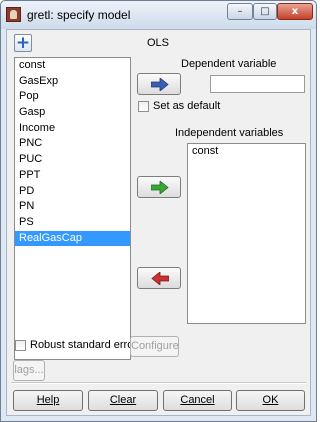  I want to click on add-independent-button, so click(159, 187).